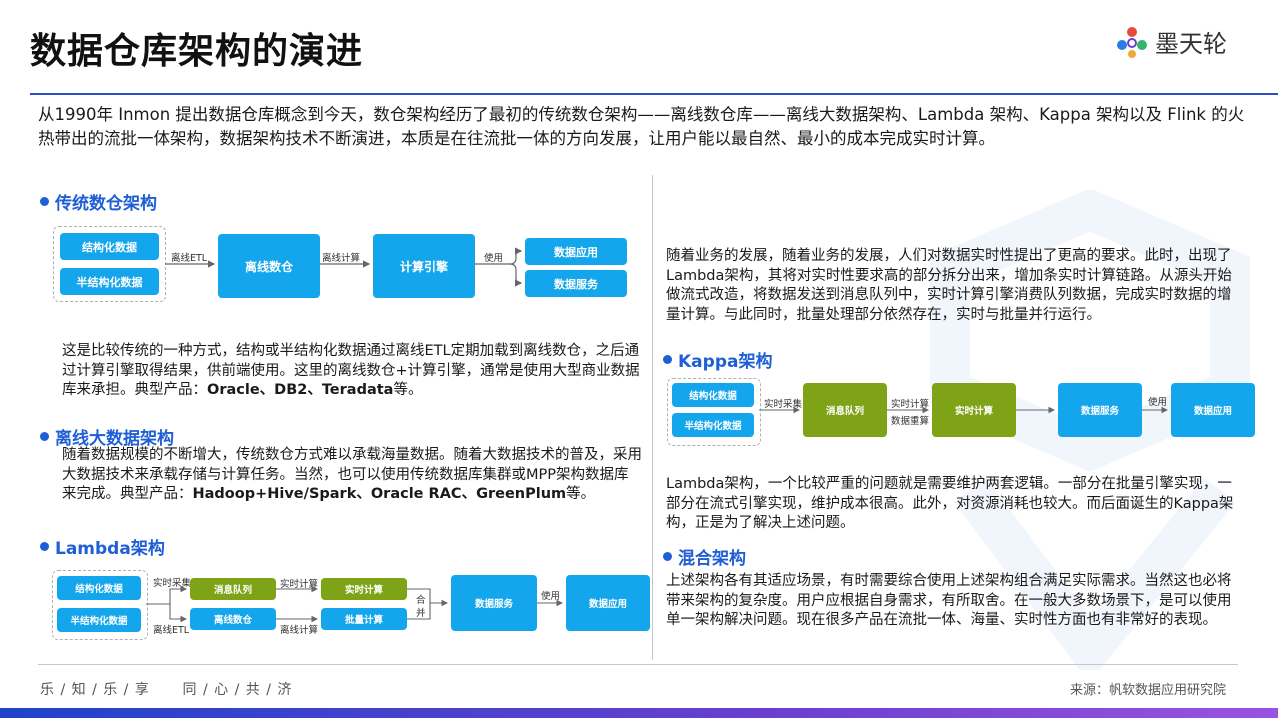  What do you see at coordinates (166, 690) in the screenshot?
I see `footer-slogan: 乐 / 知 / 乐 / 享 同 / 心 / 共 / 济` at bounding box center [166, 690].